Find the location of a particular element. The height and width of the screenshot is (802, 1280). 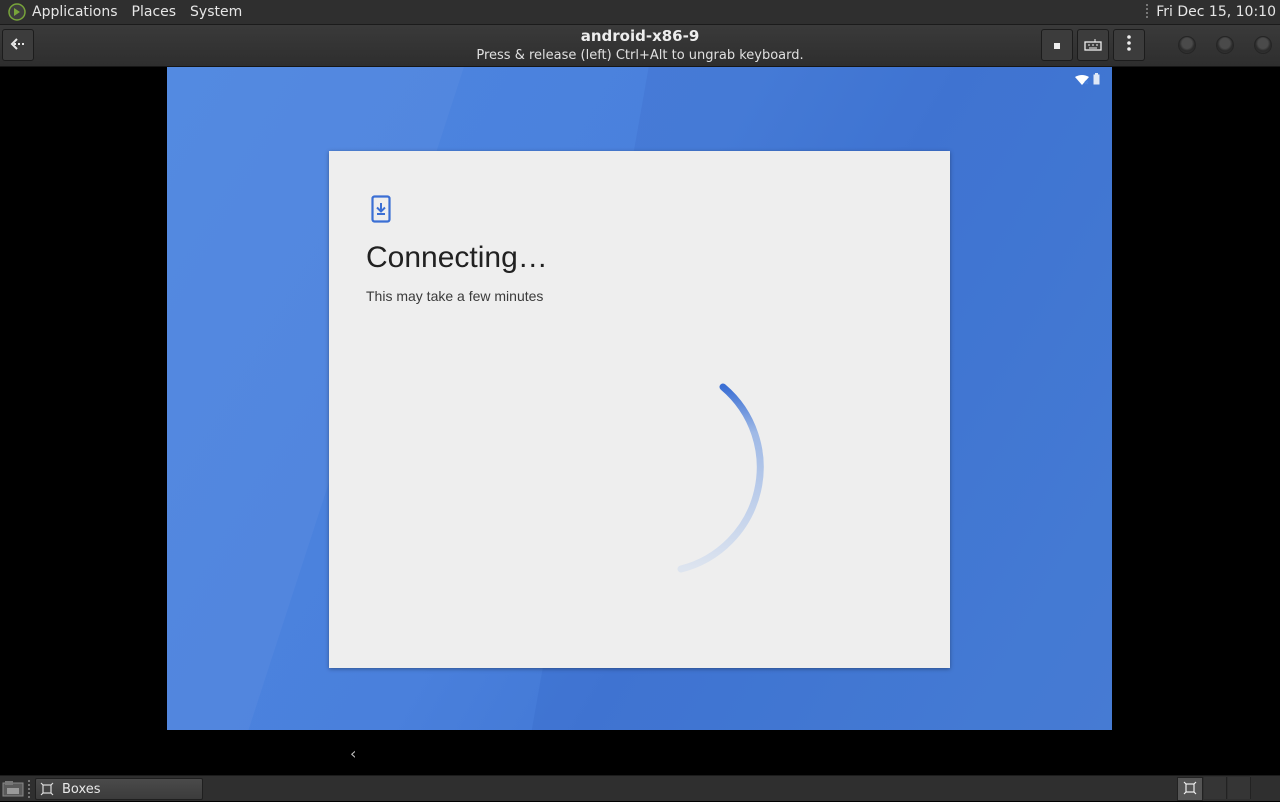

panel-separator is located at coordinates (1147, 12).